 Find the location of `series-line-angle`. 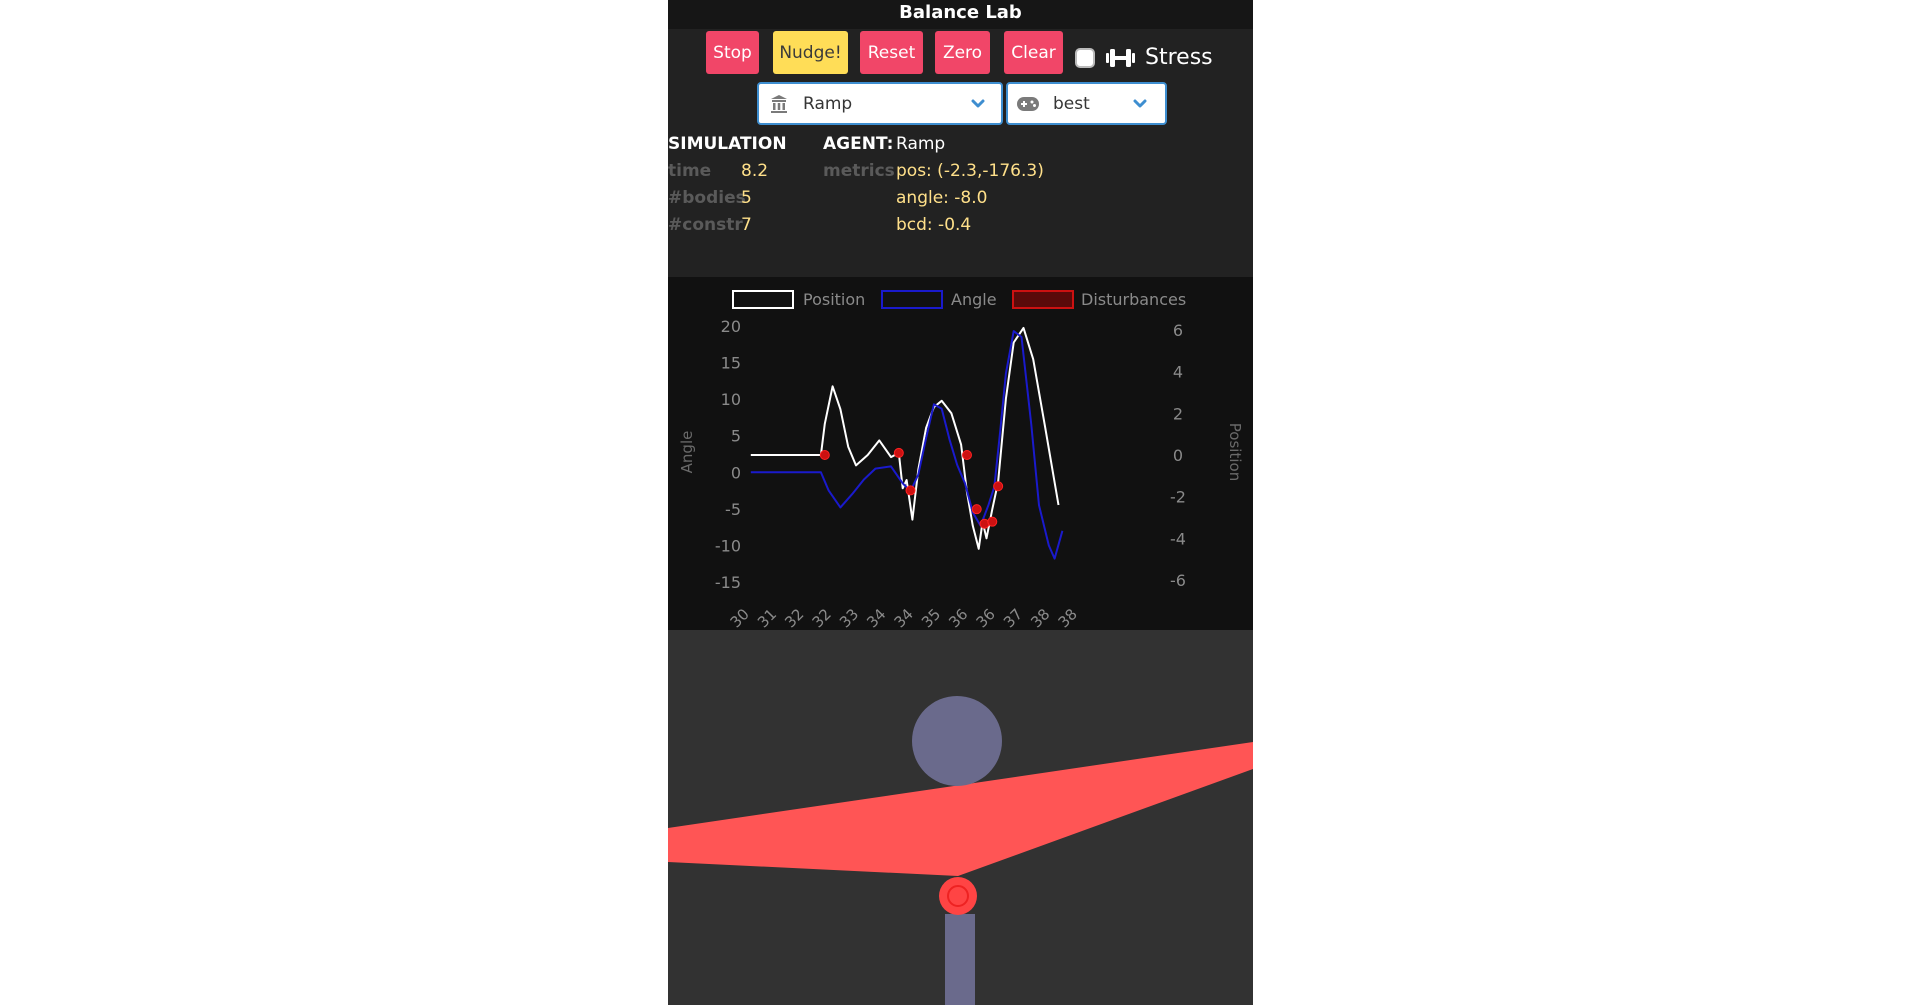

series-line-angle is located at coordinates (907, 445).